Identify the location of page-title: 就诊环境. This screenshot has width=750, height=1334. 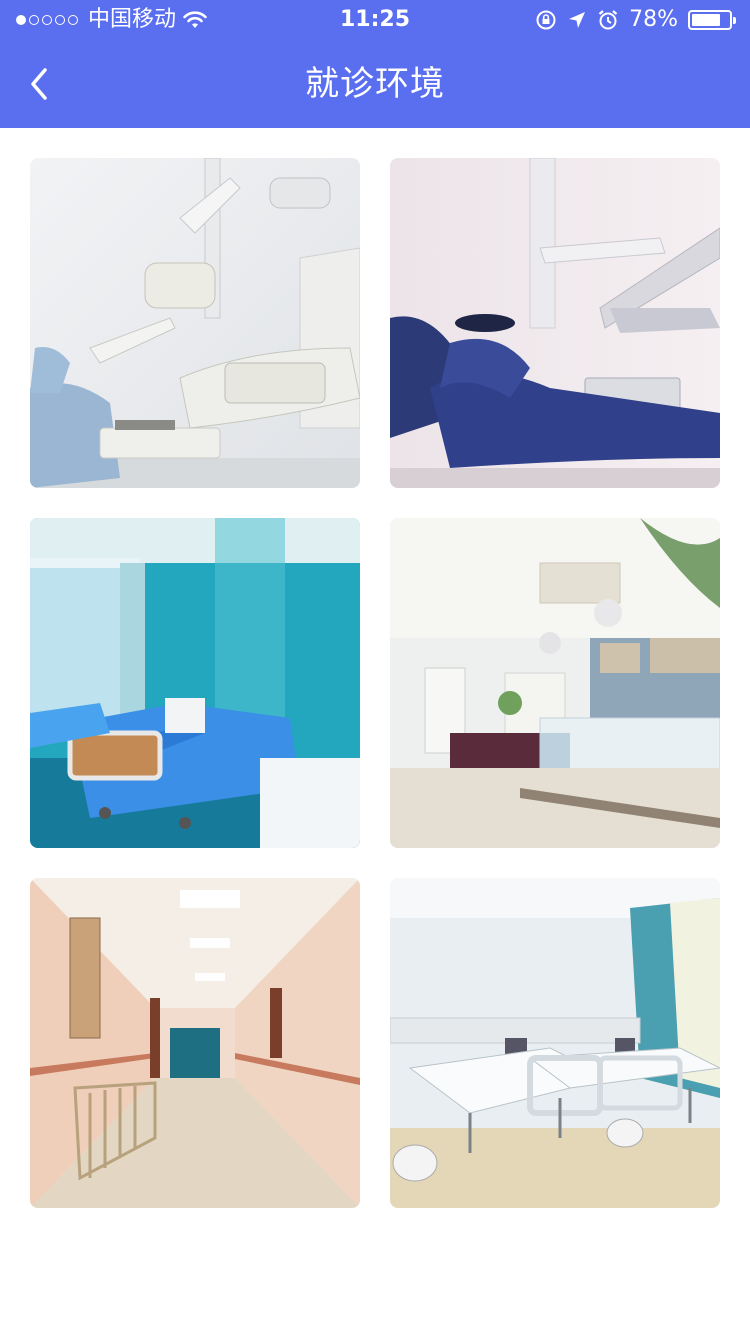
(375, 84).